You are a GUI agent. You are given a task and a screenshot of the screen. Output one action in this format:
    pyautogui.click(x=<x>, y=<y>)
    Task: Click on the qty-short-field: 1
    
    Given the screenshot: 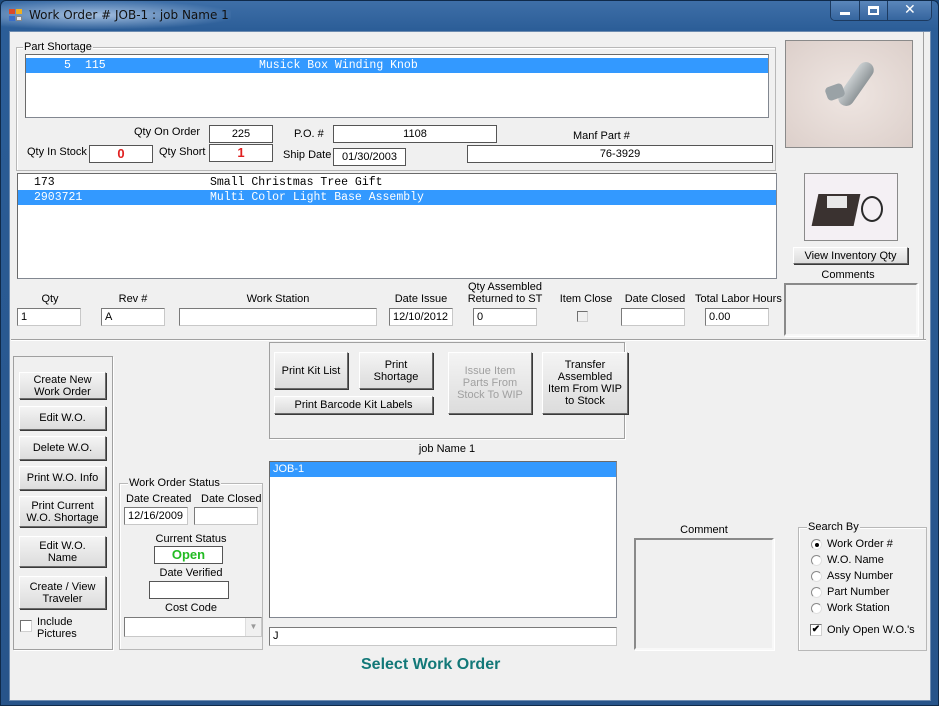 What is the action you would take?
    pyautogui.click(x=241, y=153)
    